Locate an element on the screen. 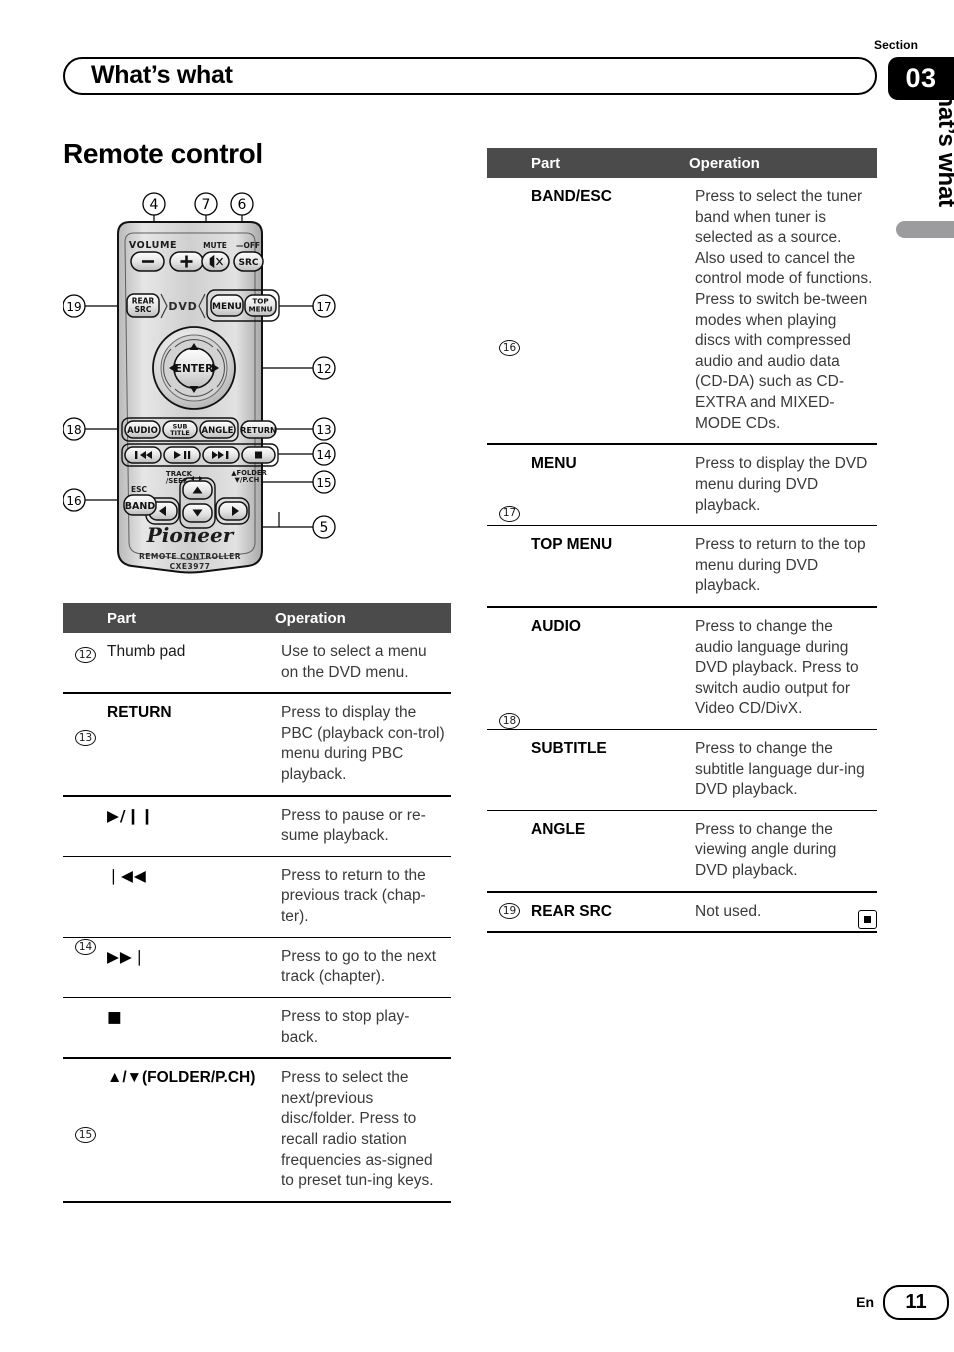  callout-5: 5 is located at coordinates (324, 527).